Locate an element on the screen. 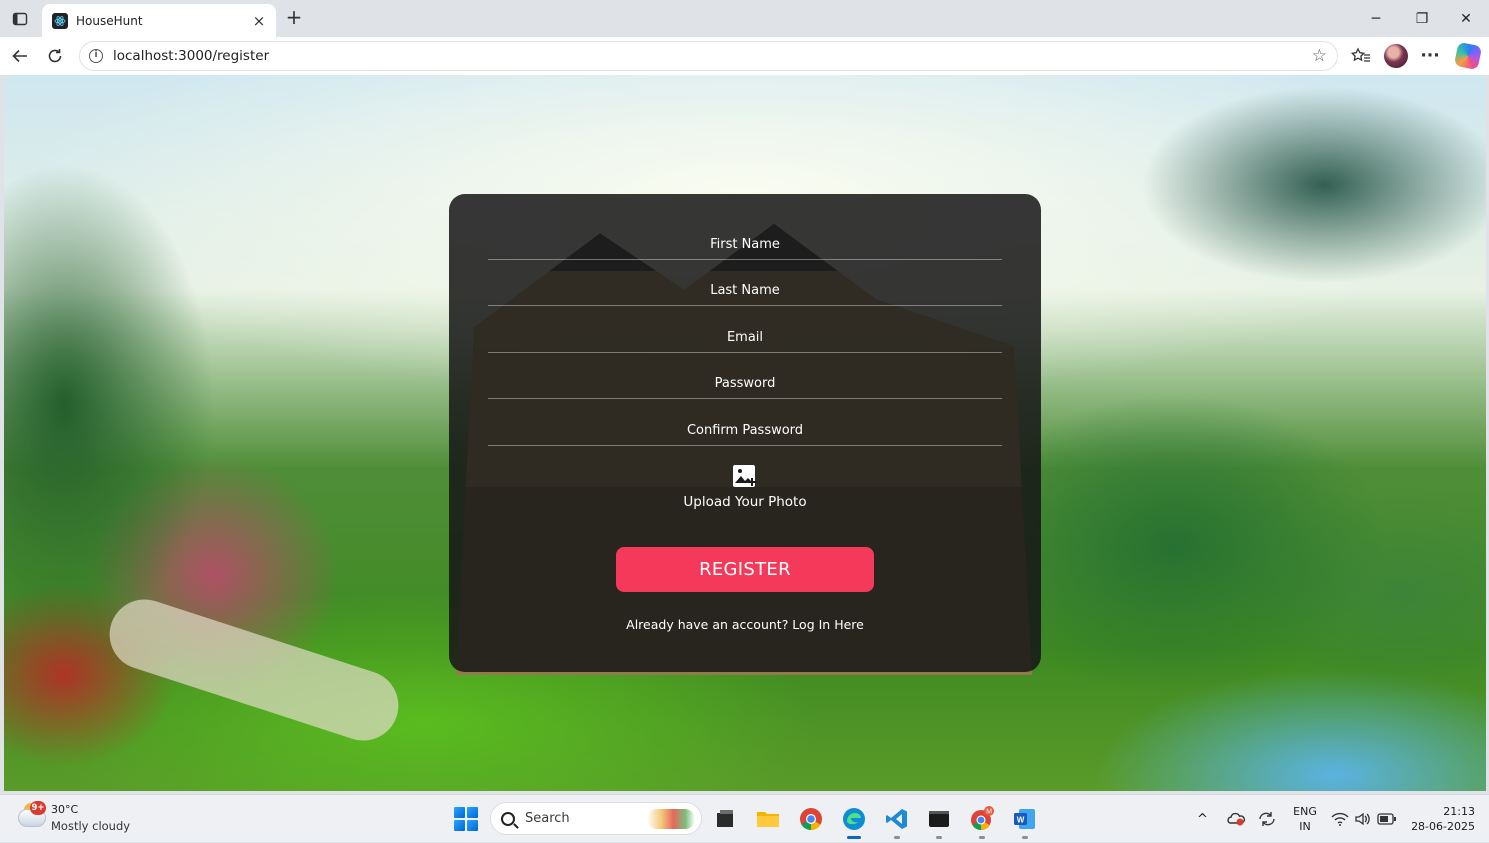  weather-temperature: 30°C is located at coordinates (65, 809).